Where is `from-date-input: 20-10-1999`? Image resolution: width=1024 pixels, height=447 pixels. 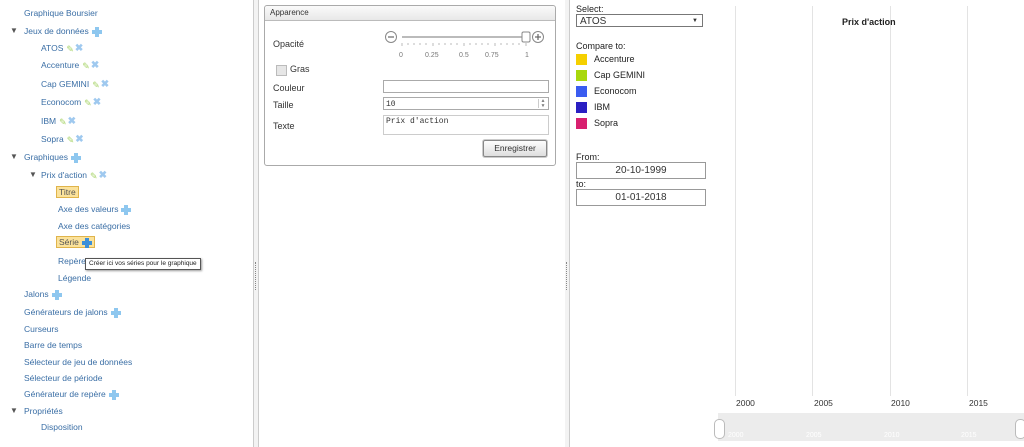
from-date-input: 20-10-1999 is located at coordinates (641, 170).